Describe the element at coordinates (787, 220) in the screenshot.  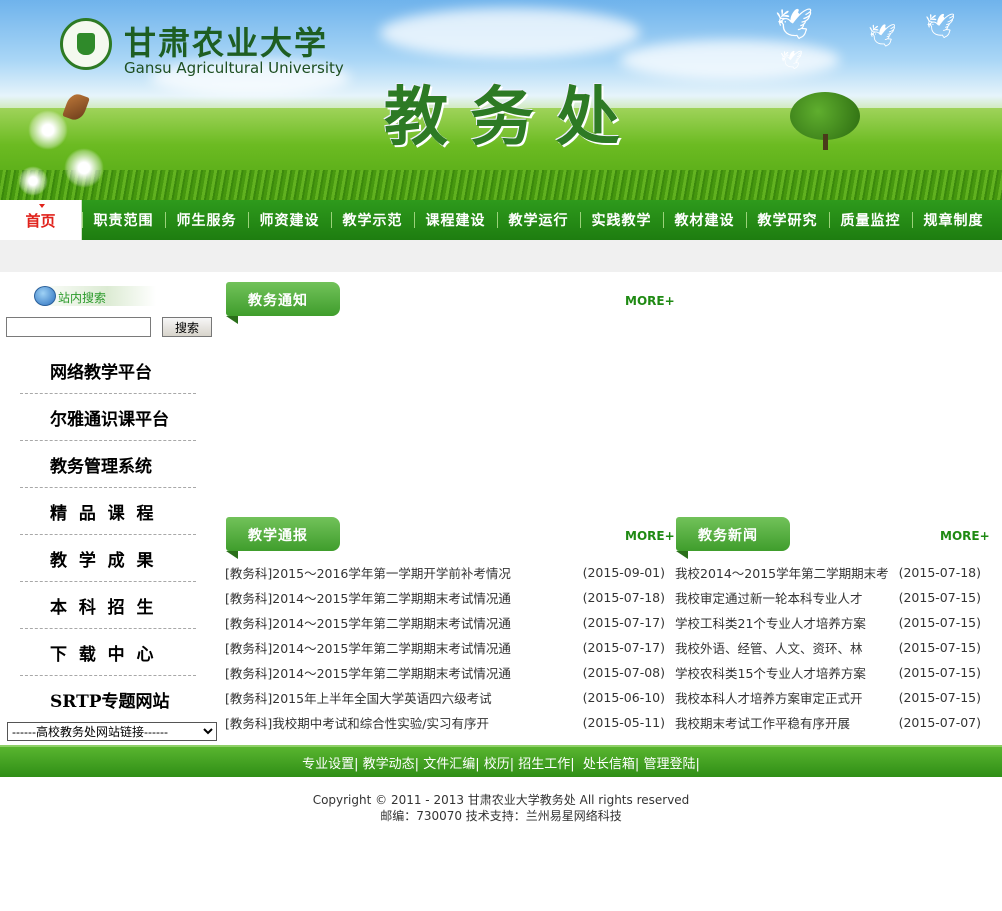
I see `nav-item-research: 教学研究` at that location.